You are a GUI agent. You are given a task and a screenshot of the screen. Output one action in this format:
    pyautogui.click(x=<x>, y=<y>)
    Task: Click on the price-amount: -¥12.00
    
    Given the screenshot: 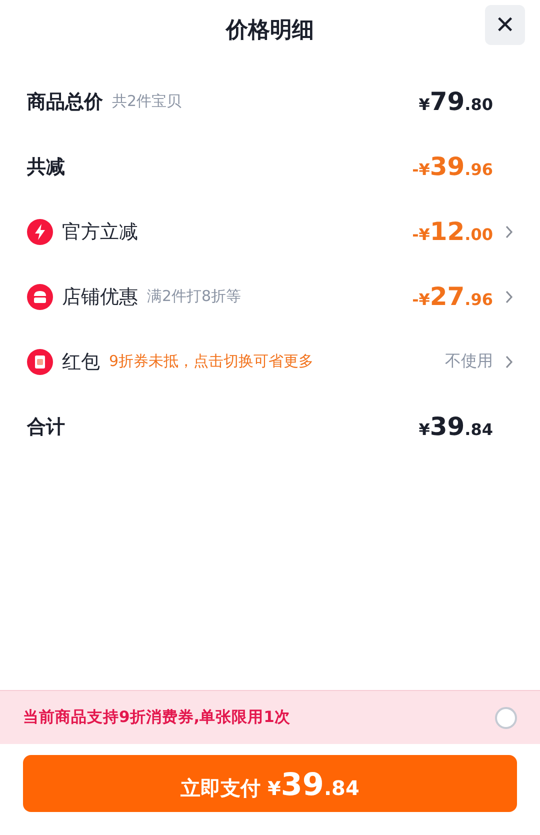 What is the action you would take?
    pyautogui.click(x=452, y=231)
    